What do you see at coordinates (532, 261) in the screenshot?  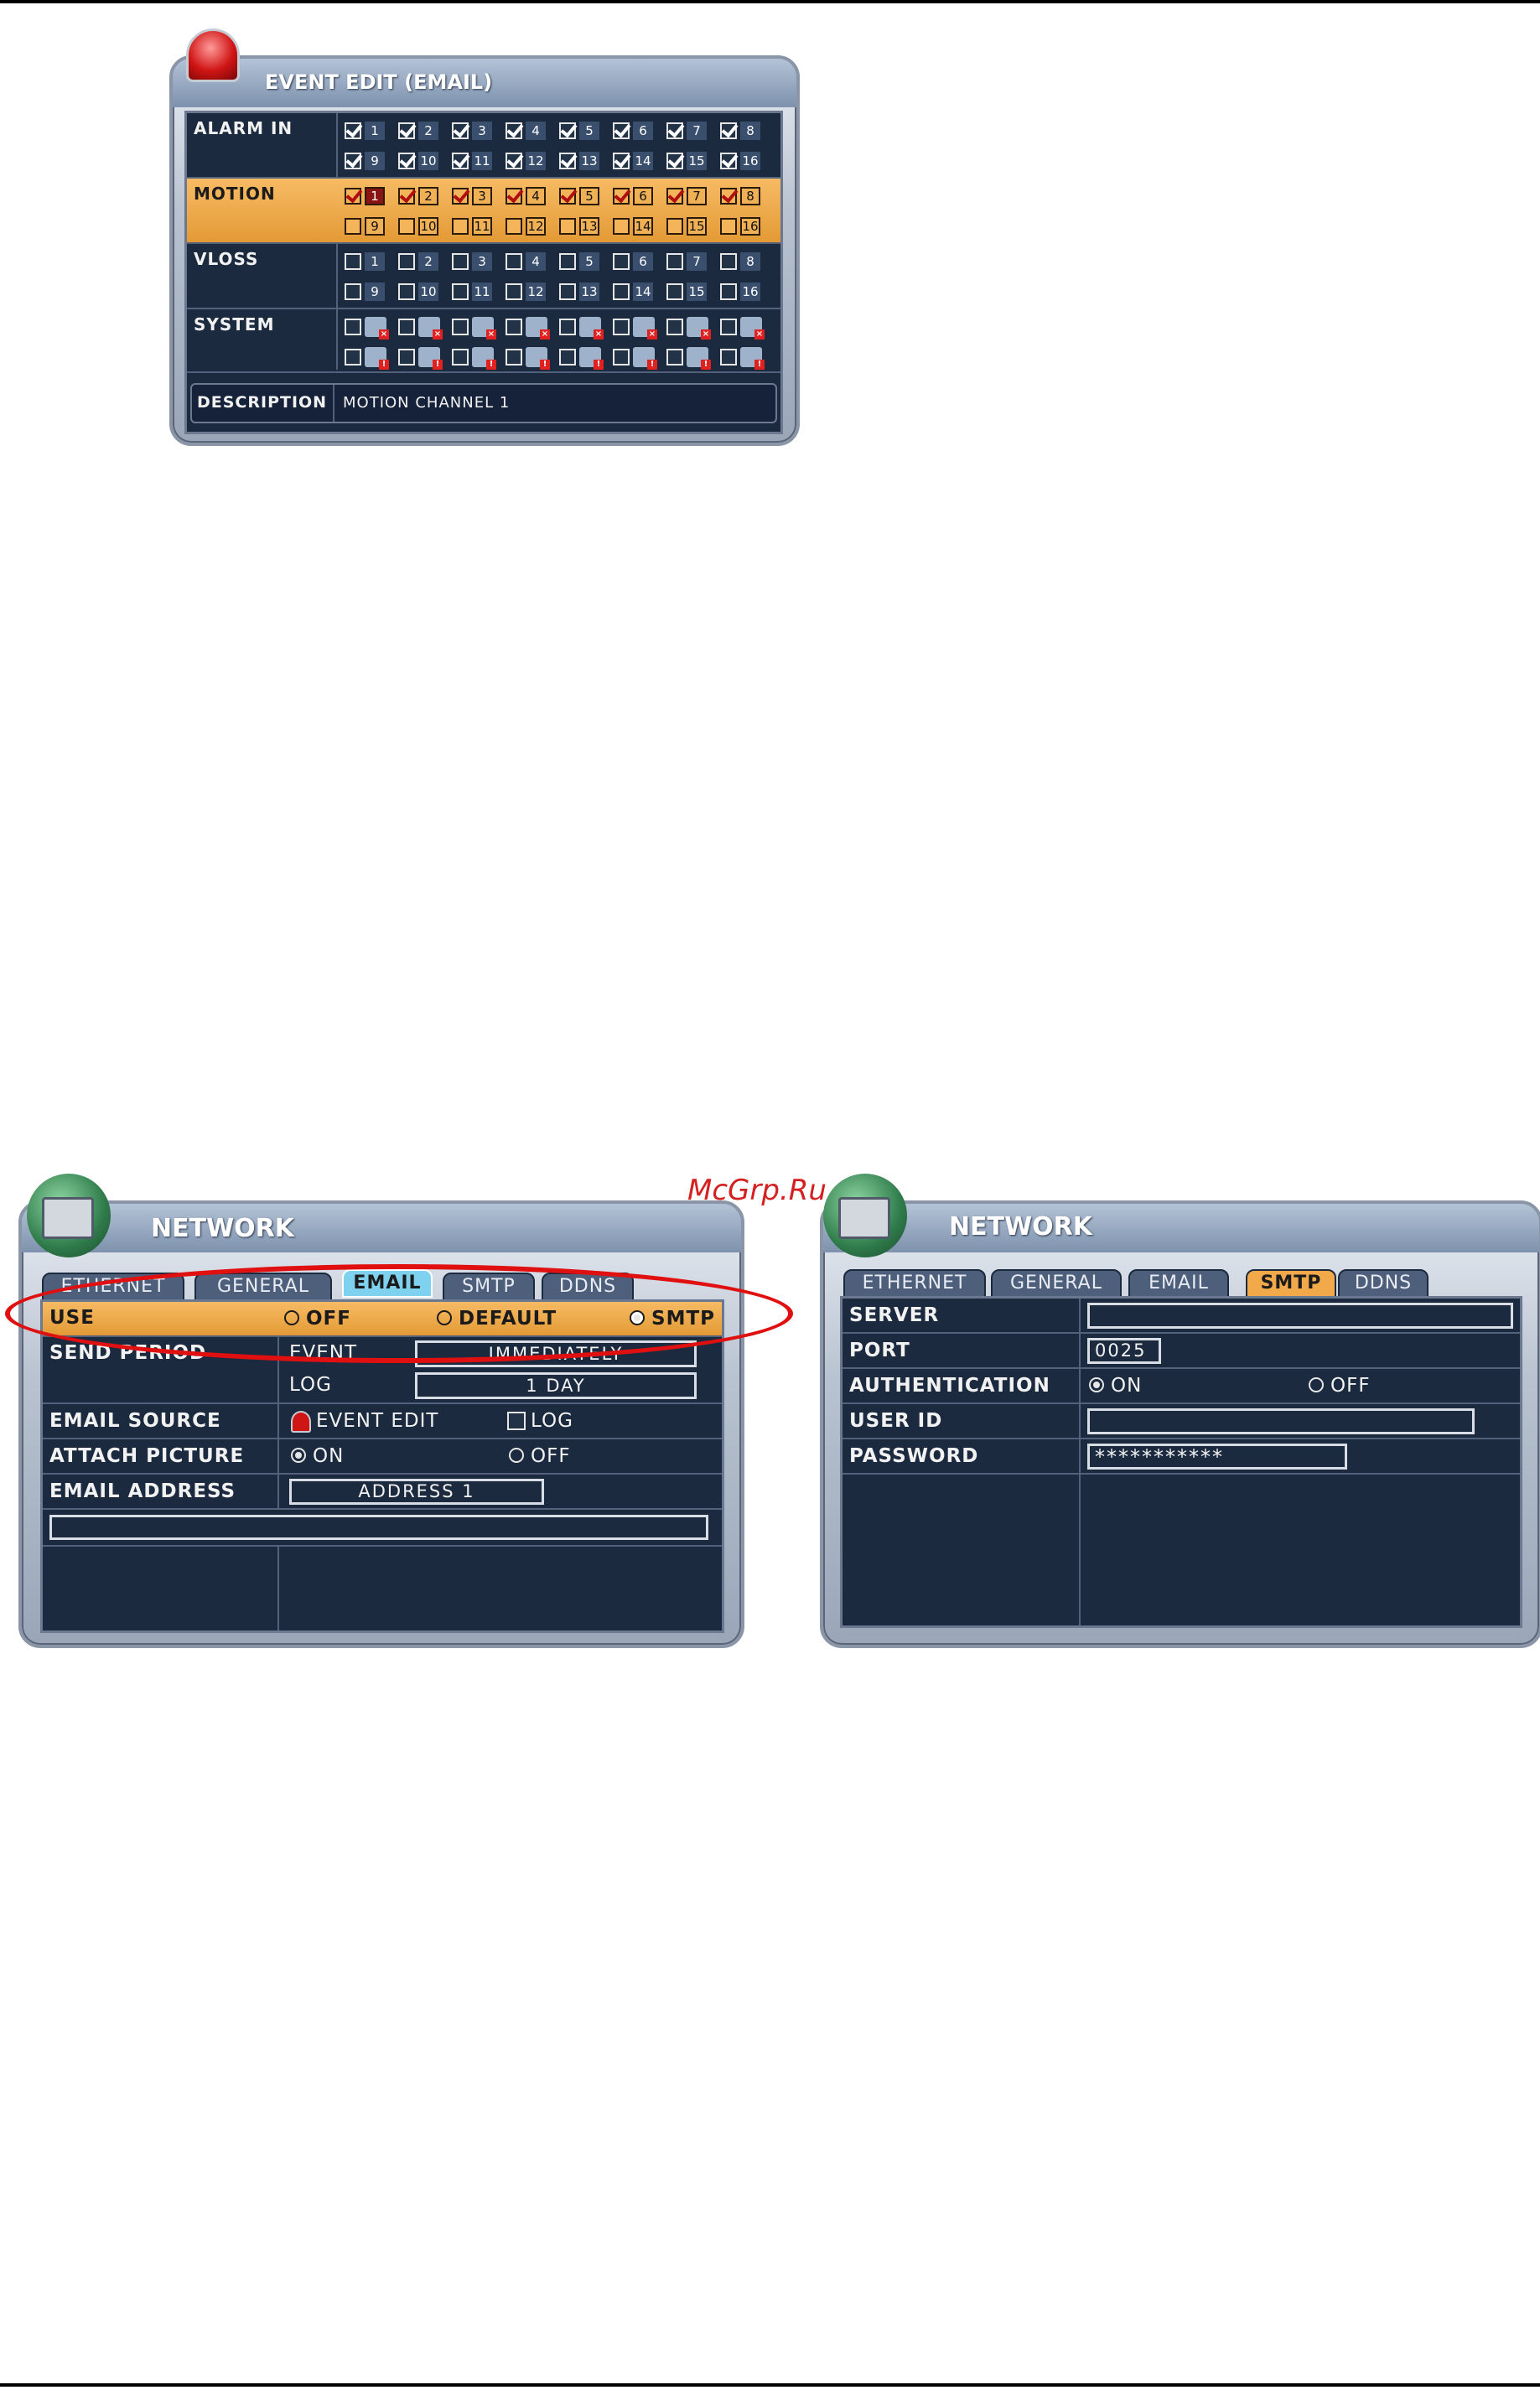 I see `vloss-channel-4: 4` at bounding box center [532, 261].